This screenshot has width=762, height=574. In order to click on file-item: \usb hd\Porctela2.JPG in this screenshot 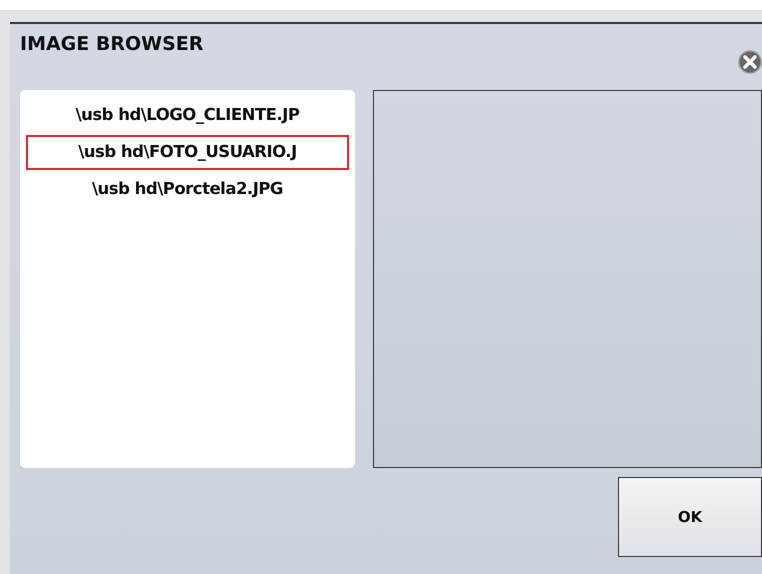, I will do `click(187, 189)`.